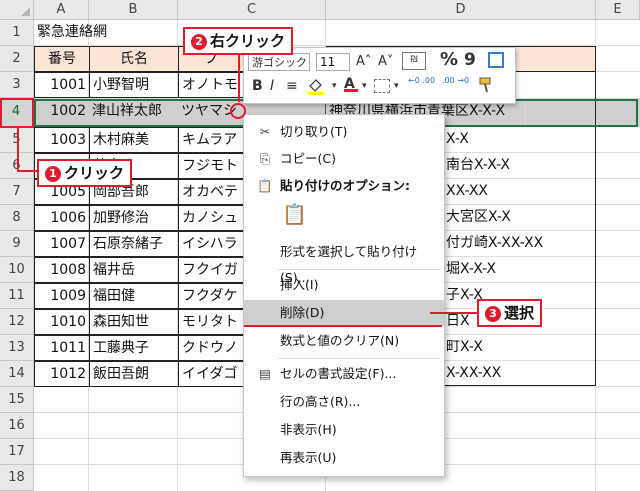 Image resolution: width=640 pixels, height=491 pixels. I want to click on row-header: 10, so click(17, 270).